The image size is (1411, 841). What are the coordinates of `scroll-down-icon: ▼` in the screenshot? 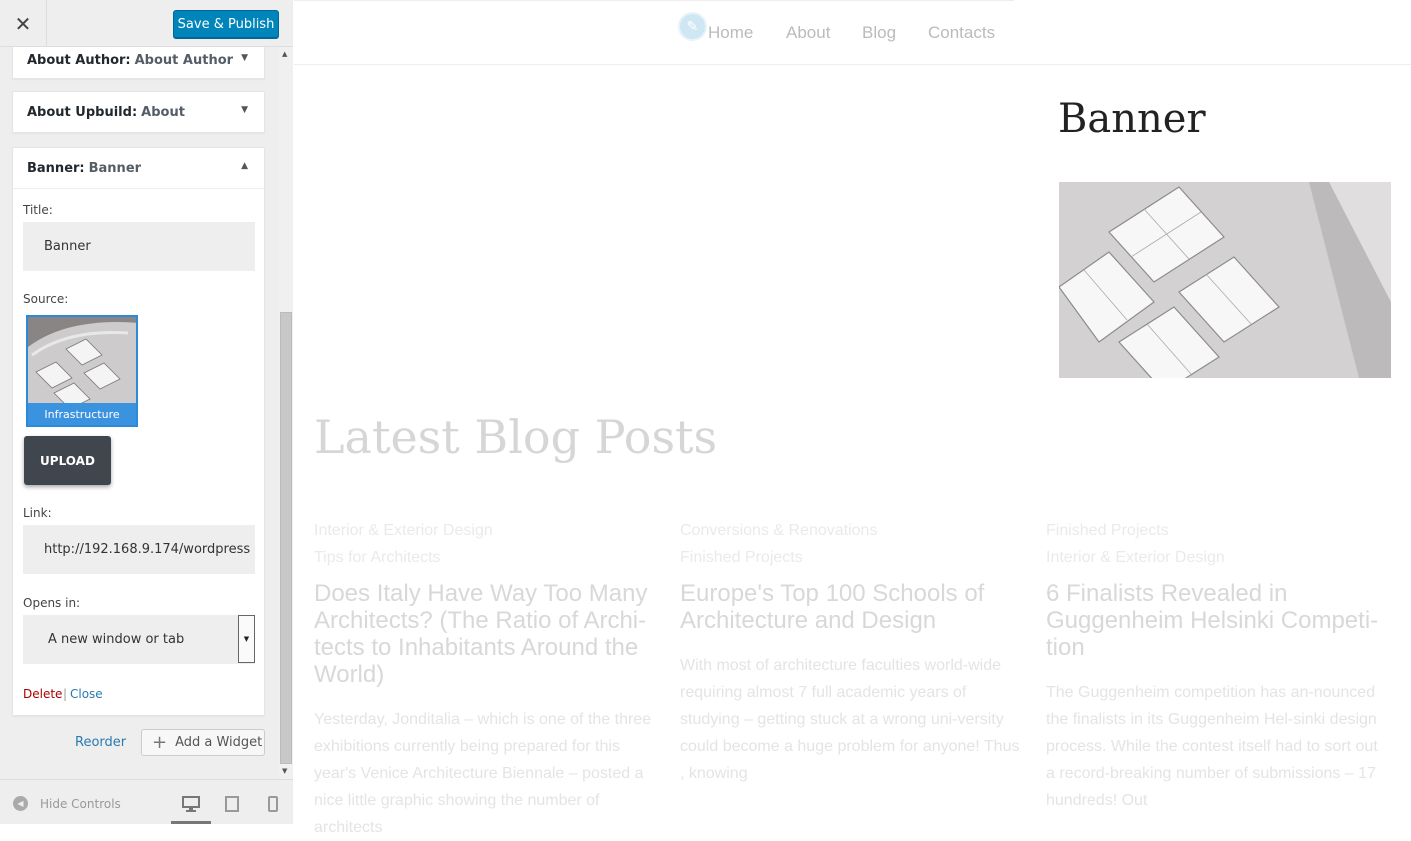 It's located at (284, 771).